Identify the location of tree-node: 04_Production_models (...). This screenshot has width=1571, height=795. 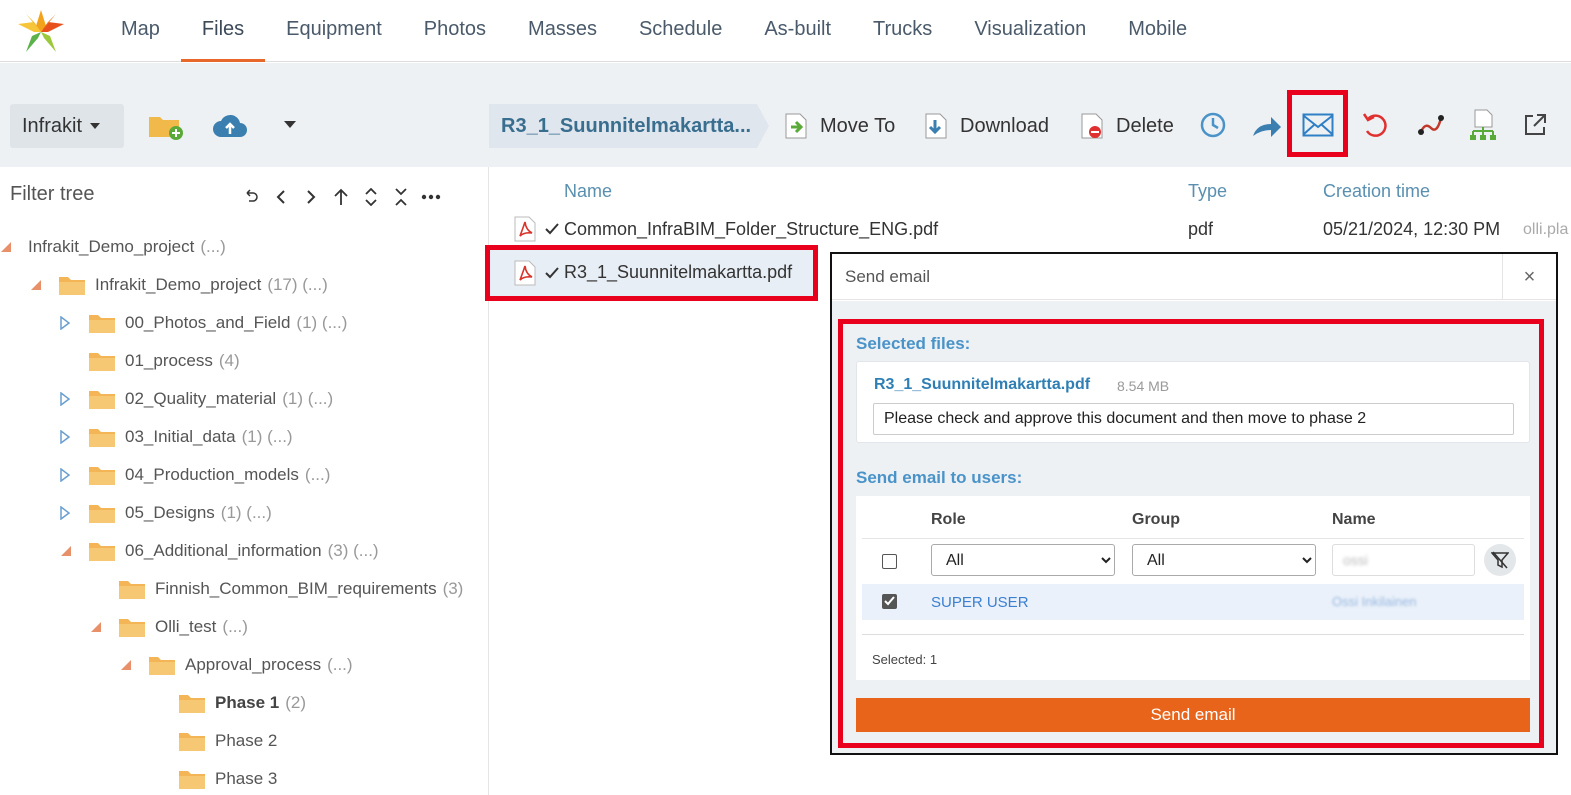
(195, 475).